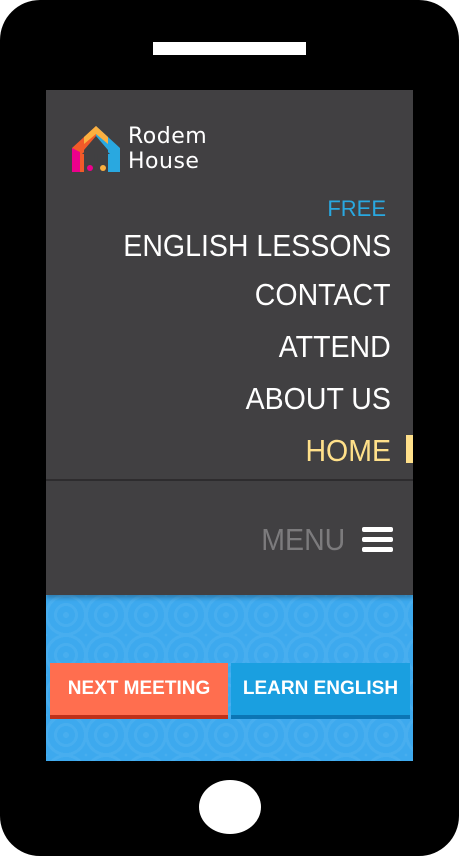 The height and width of the screenshot is (856, 459). I want to click on menu-bar, so click(229, 538).